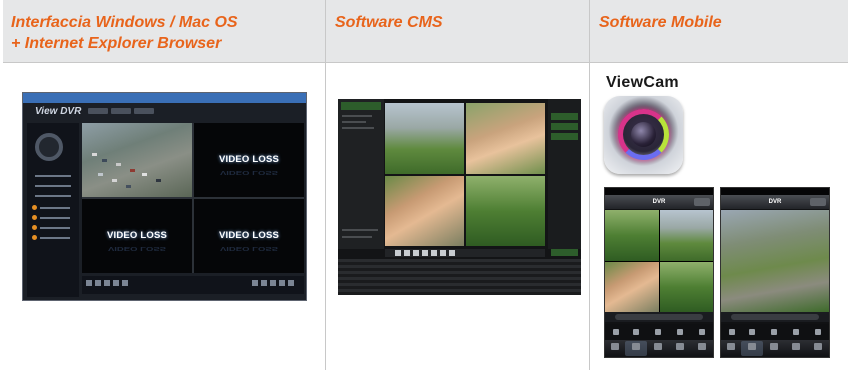 Image resolution: width=850 pixels, height=370 pixels. Describe the element at coordinates (642, 82) in the screenshot. I see `viewcam-app-name: ViewCam` at that location.